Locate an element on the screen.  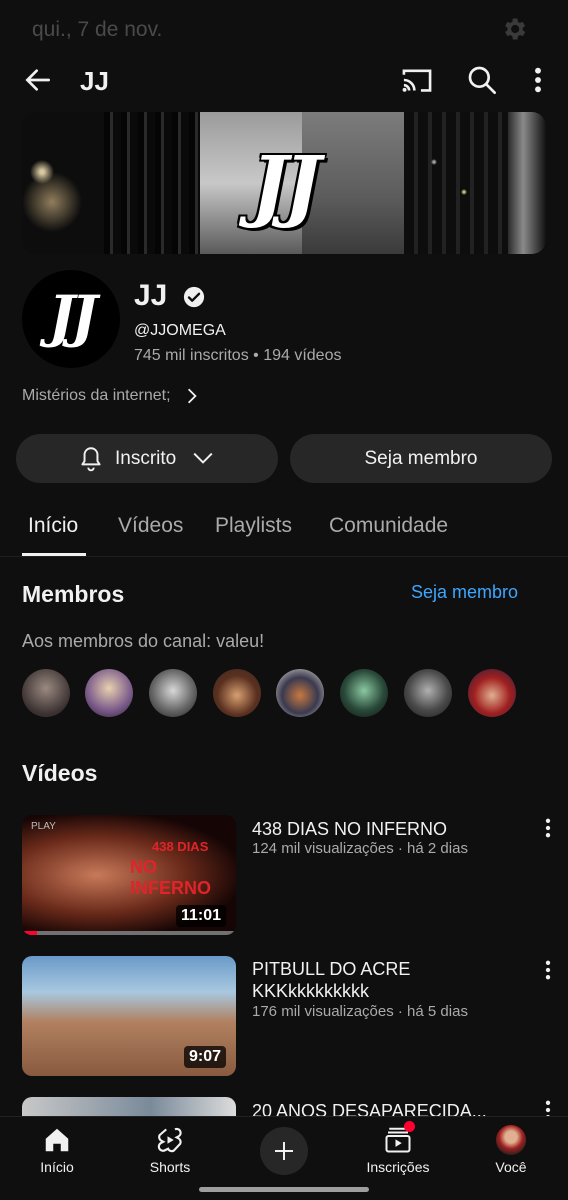
video-title: PITBULL DO ACRE KKKkkkkkkkkk is located at coordinates (386, 980).